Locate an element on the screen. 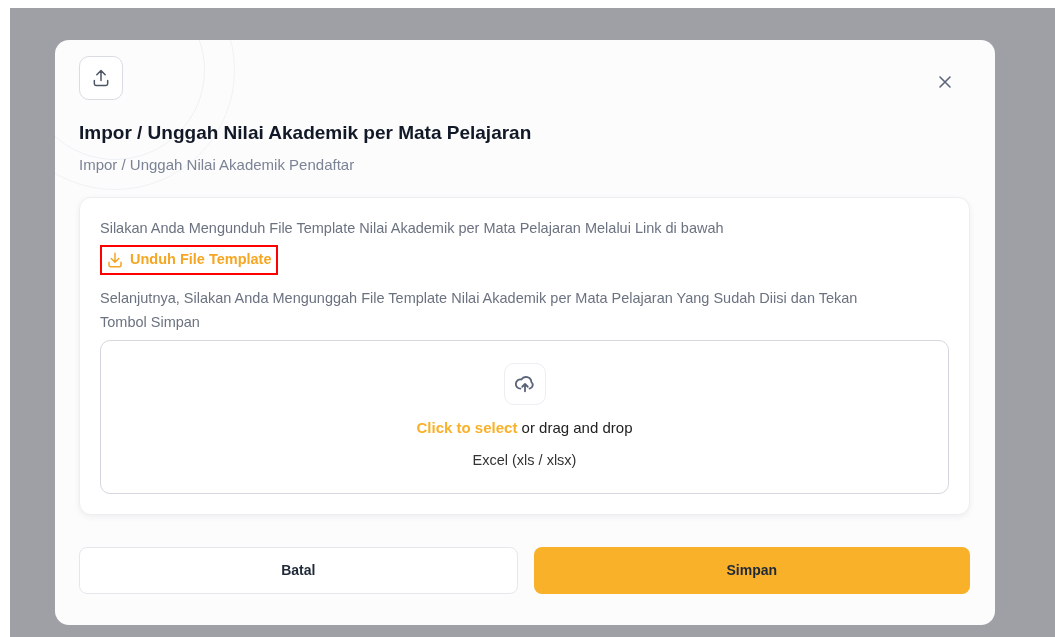 Image resolution: width=1055 pixels, height=637 pixels. dialog-title: Impor / Unggah Nilai Akademik per Mata Pelajaran is located at coordinates (306, 133).